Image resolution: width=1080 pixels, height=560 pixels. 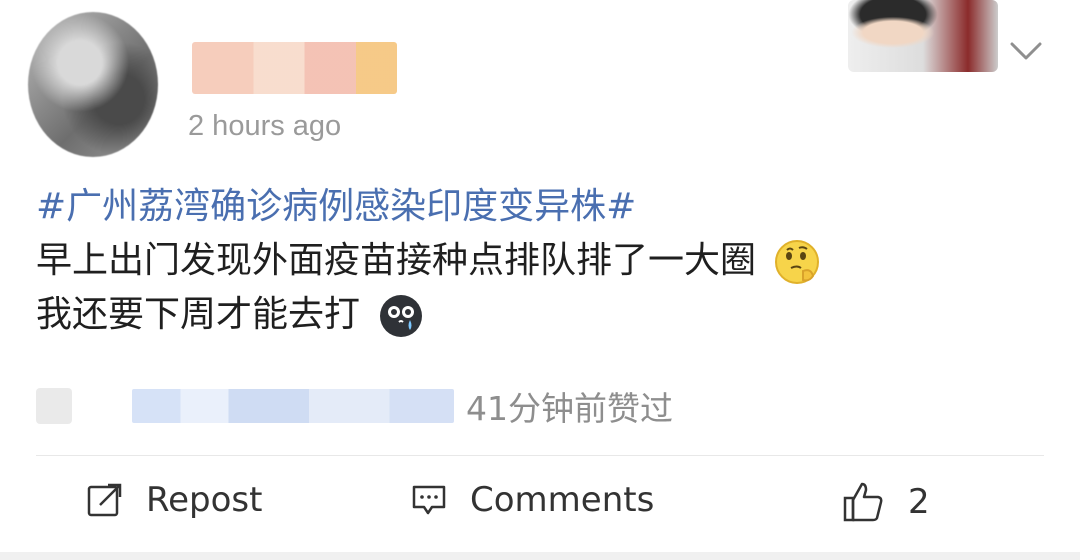 I want to click on post-line-1: 早上出门发现外面疫苗接种点排队排了一大圈, so click(x=536, y=261).